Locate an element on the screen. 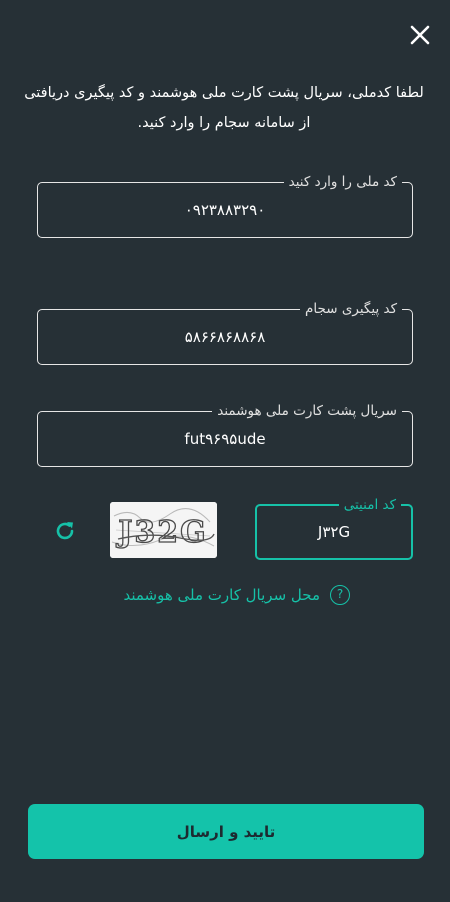 This screenshot has height=902, width=450. close-button is located at coordinates (420, 35).